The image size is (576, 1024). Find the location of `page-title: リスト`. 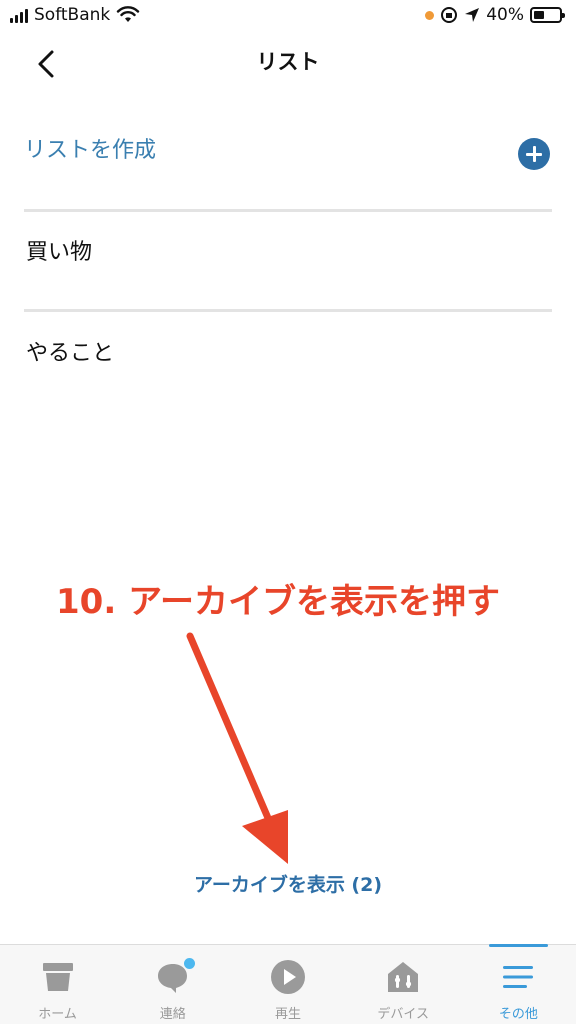

page-title: リスト is located at coordinates (288, 62).